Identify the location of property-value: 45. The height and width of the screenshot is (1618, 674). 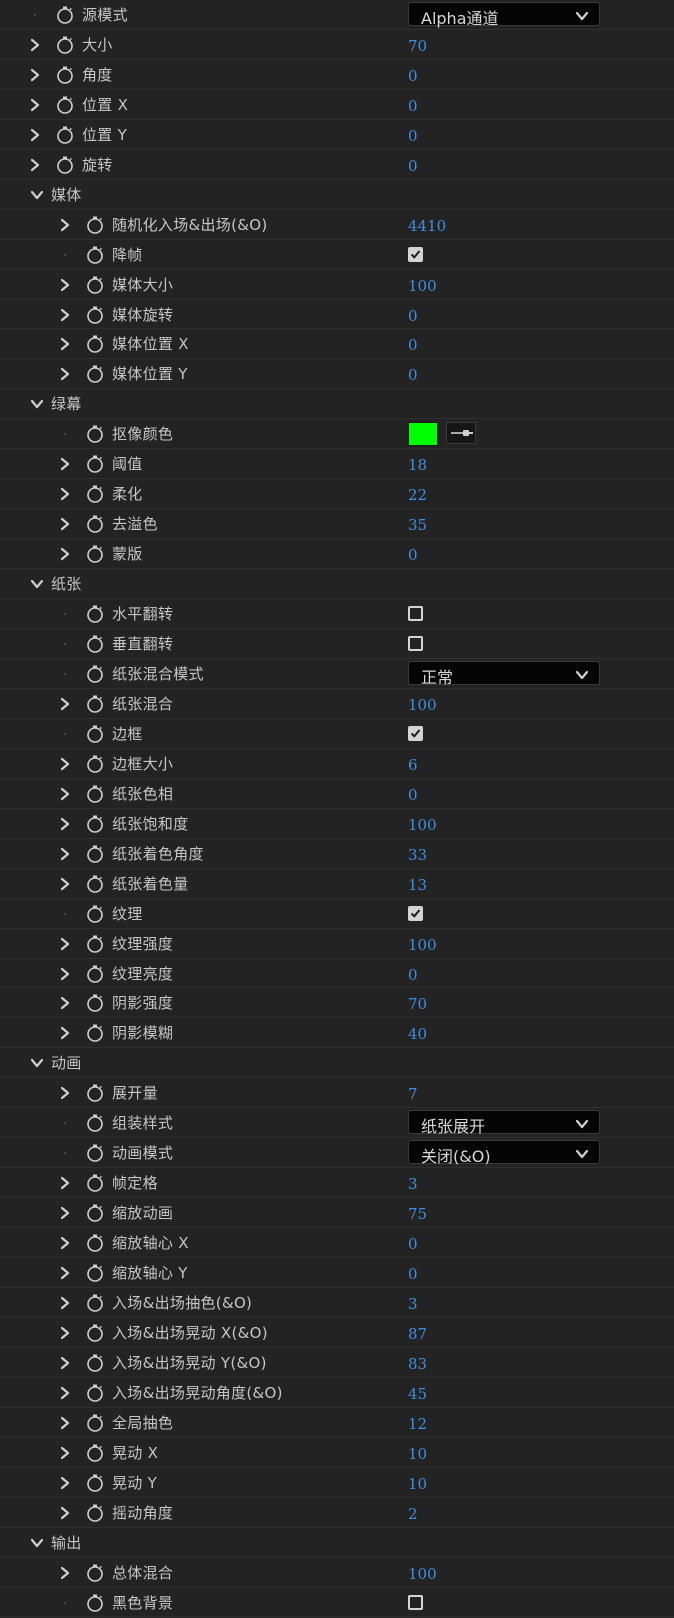
(417, 1394).